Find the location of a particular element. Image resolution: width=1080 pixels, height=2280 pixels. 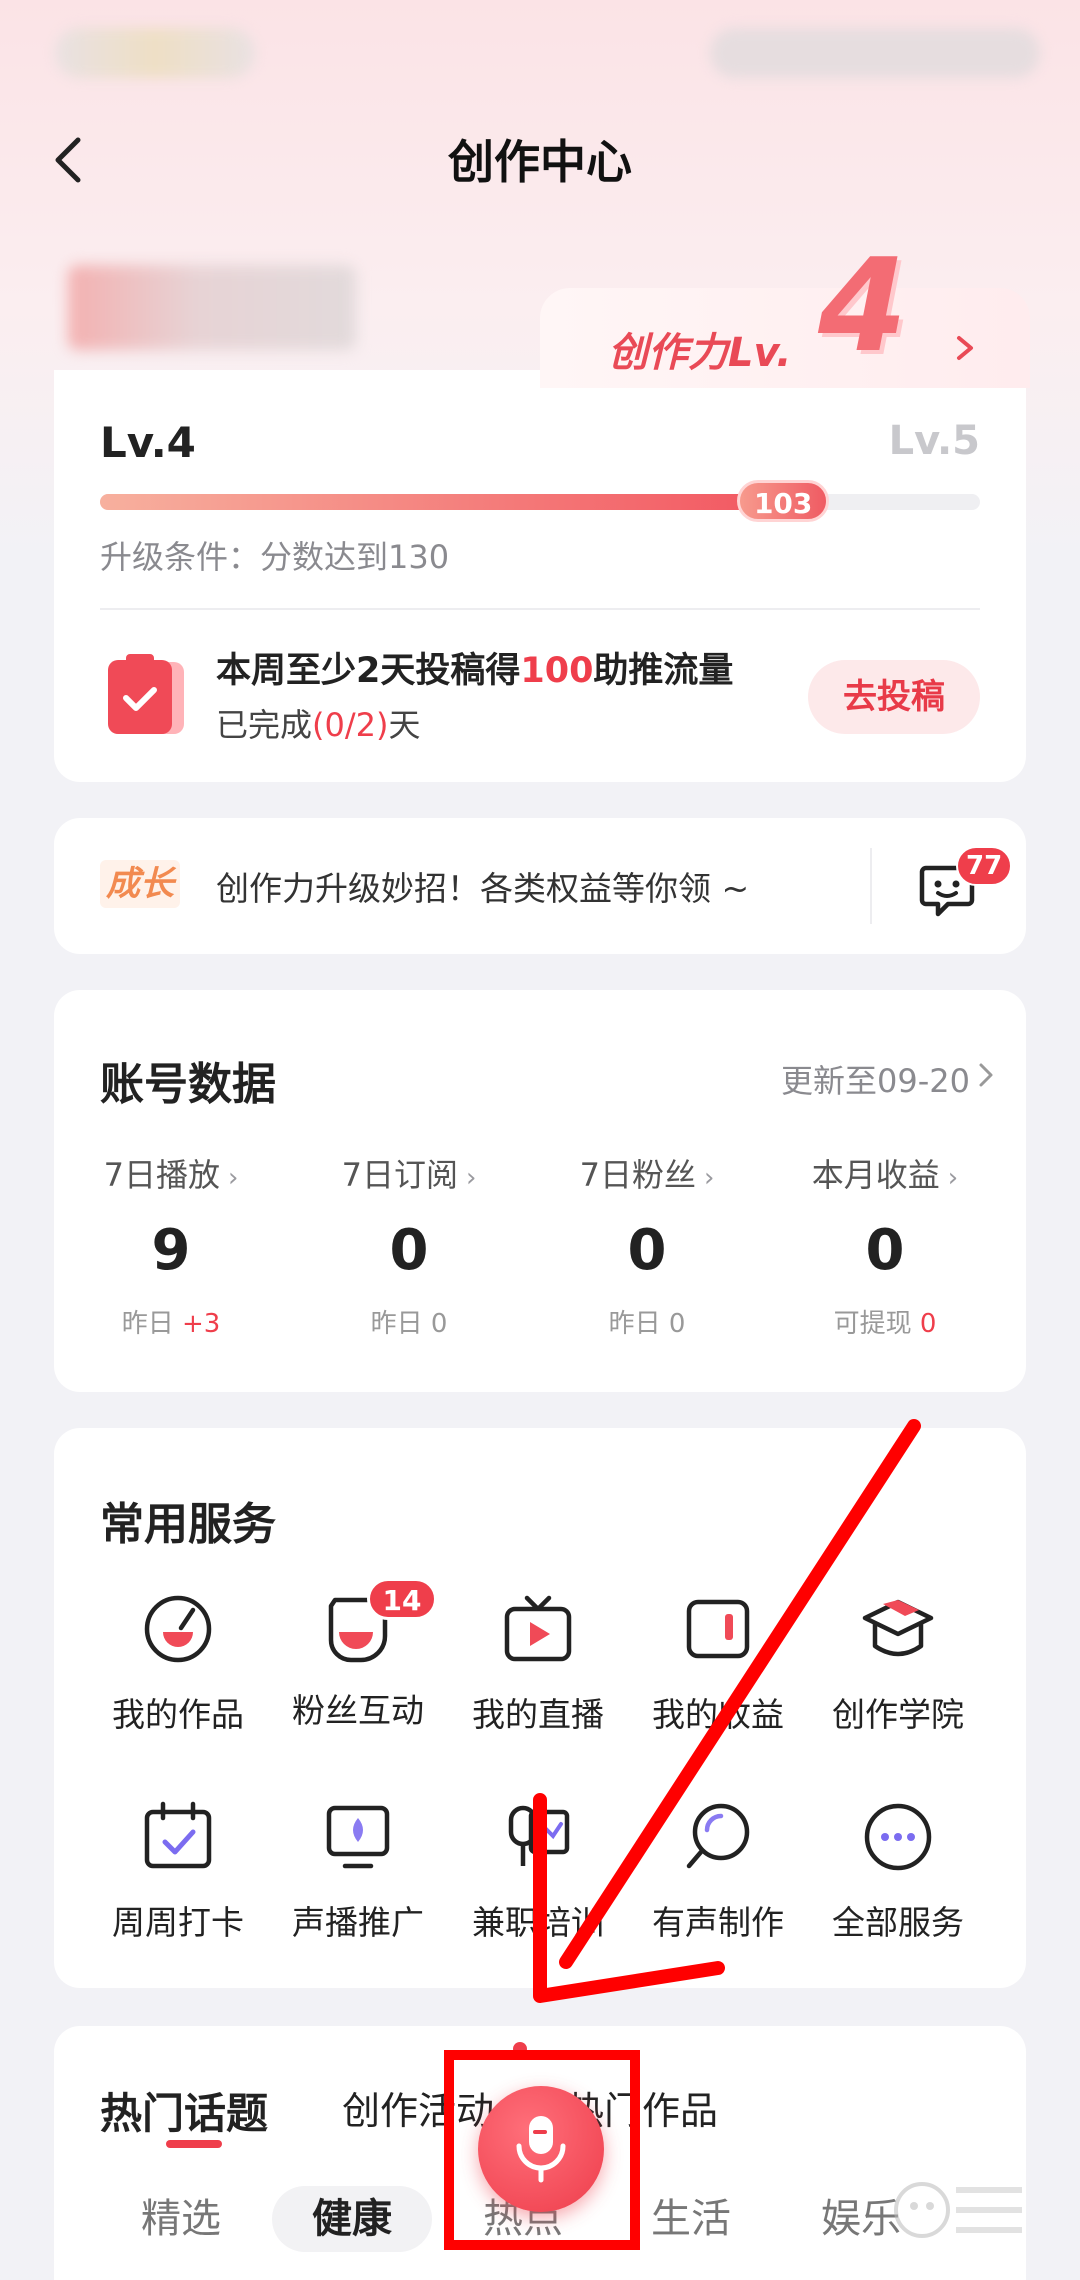

academy-icon is located at coordinates (898, 1628).